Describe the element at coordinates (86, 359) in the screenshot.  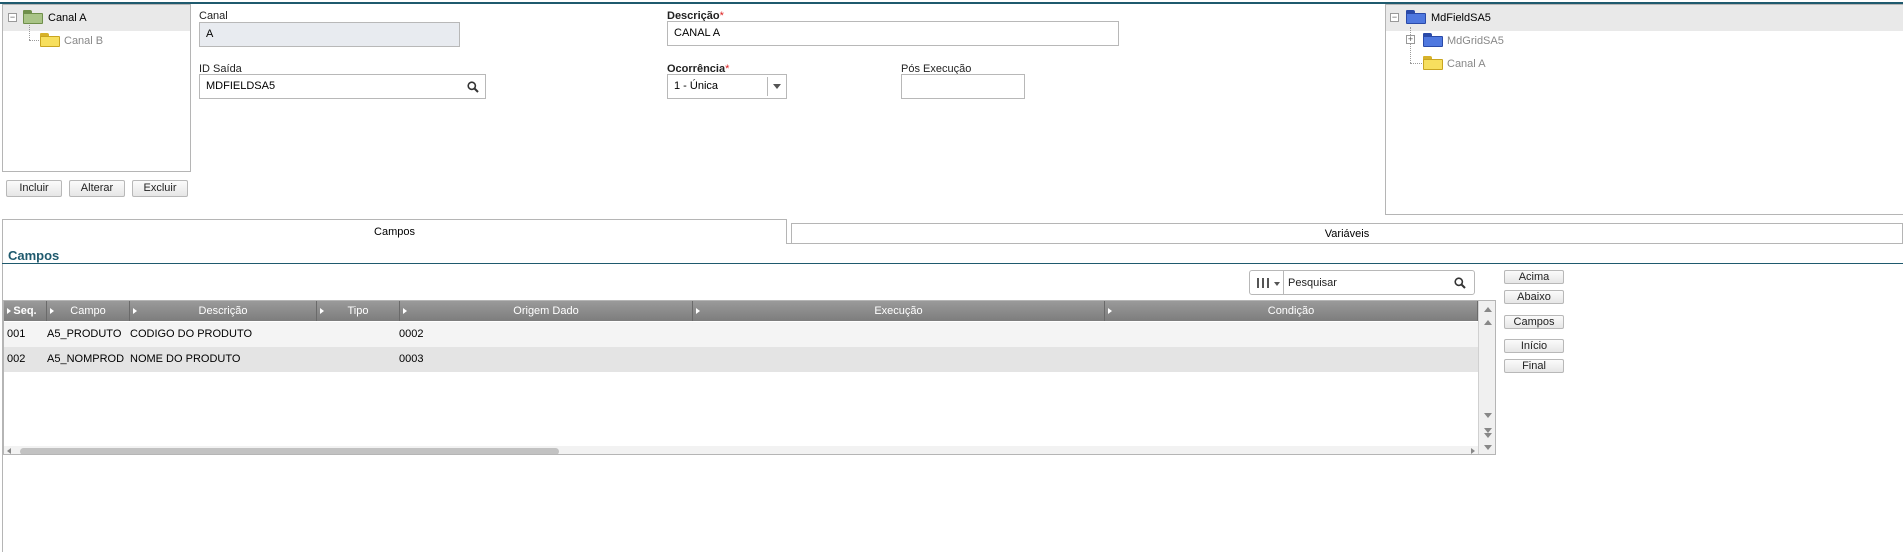
I see `cell-campo: A5_NOMPROD` at that location.